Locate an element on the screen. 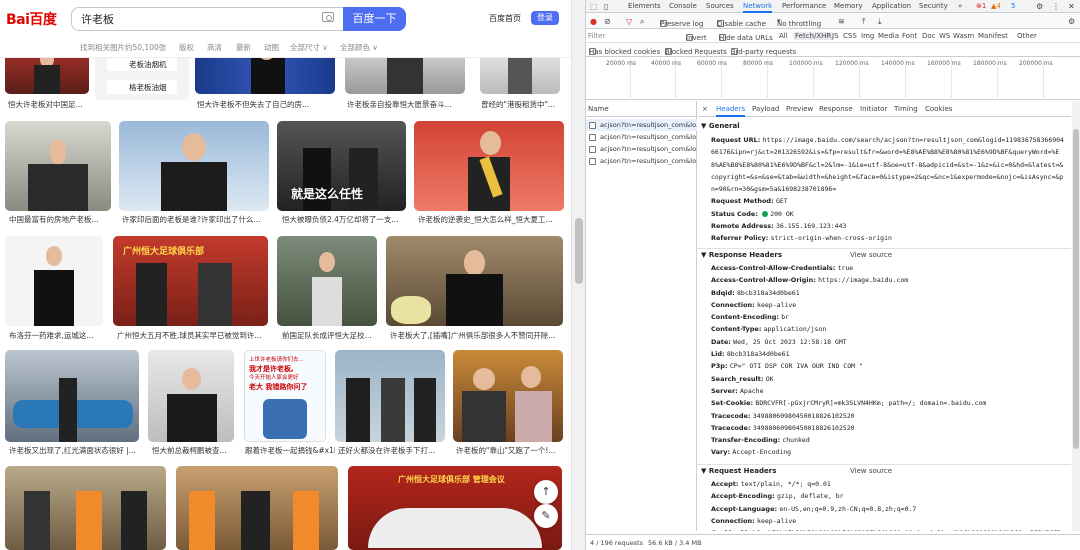  issues-badge: 5 is located at coordinates (1013, 6).